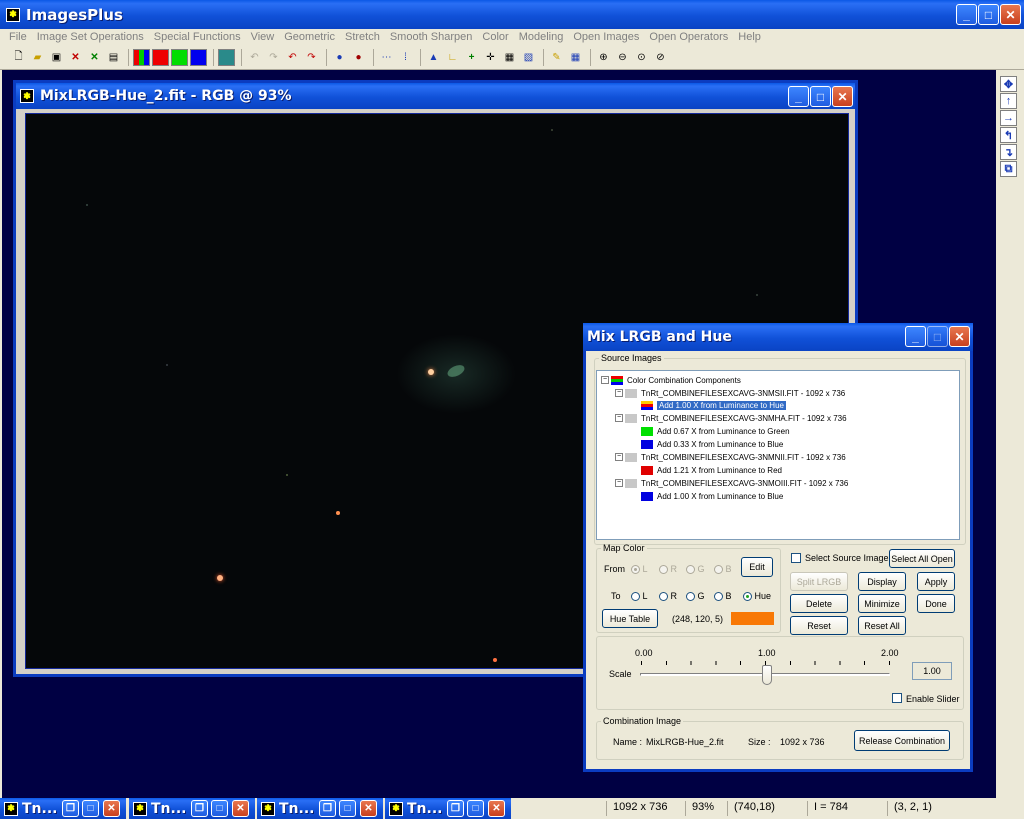  What do you see at coordinates (882, 581) in the screenshot?
I see `display-button: Display` at bounding box center [882, 581].